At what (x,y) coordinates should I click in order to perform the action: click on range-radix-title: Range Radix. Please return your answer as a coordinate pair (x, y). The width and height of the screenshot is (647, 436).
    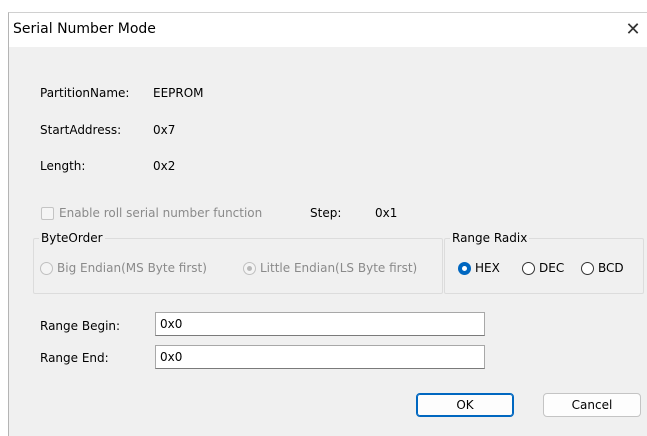
    Looking at the image, I should click on (490, 238).